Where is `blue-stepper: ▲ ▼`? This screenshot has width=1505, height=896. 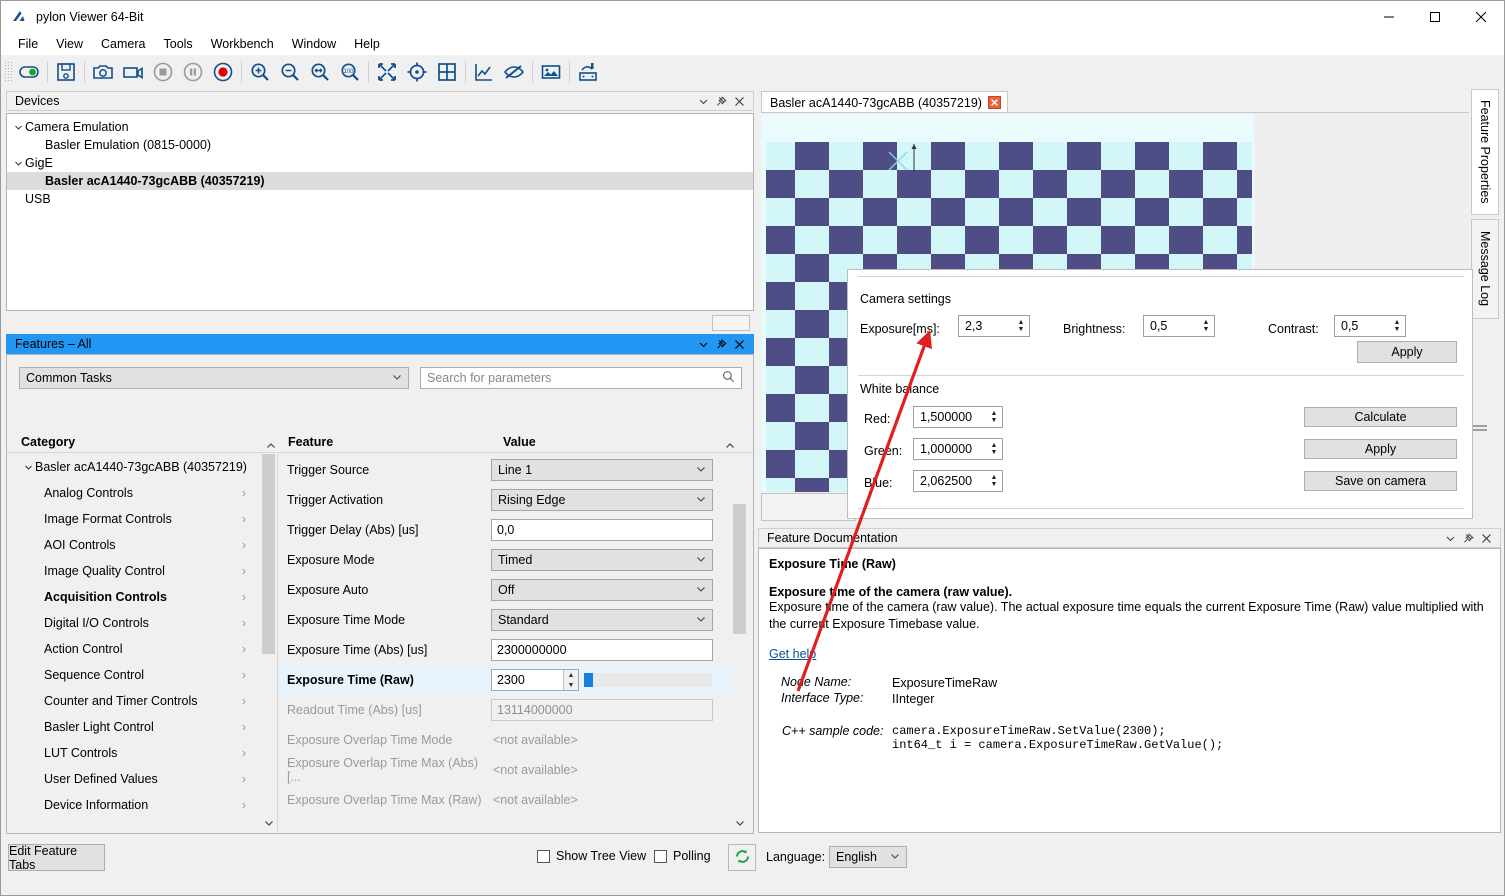
blue-stepper: ▲ ▼ is located at coordinates (994, 481).